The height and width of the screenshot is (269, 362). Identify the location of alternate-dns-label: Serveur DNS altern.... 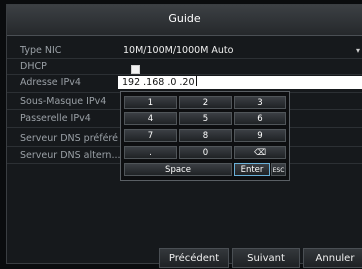
(70, 155).